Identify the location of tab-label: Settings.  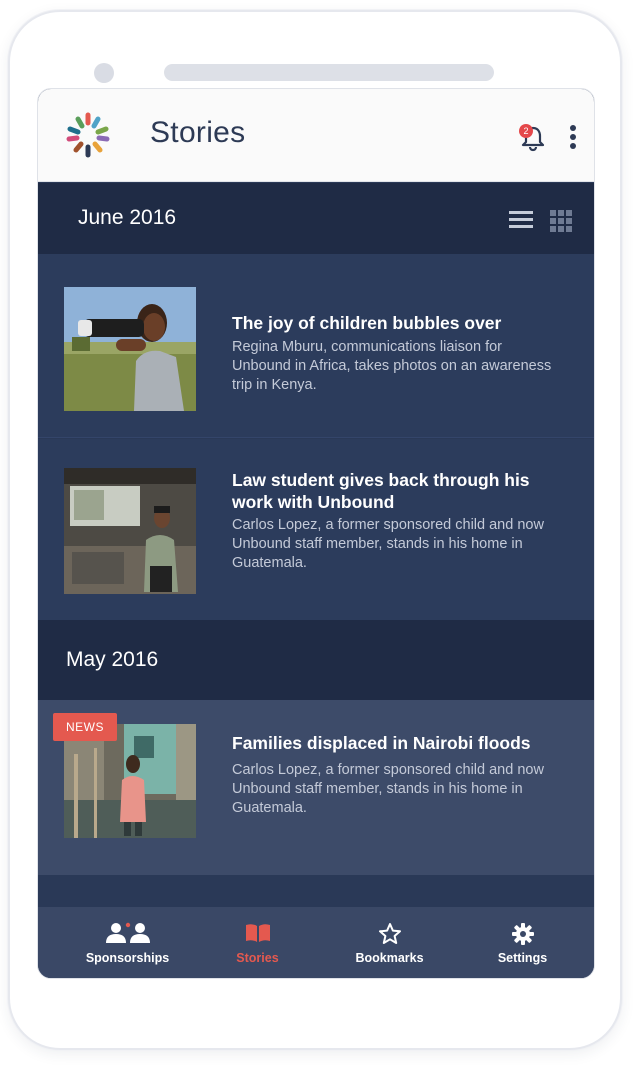
(522, 958).